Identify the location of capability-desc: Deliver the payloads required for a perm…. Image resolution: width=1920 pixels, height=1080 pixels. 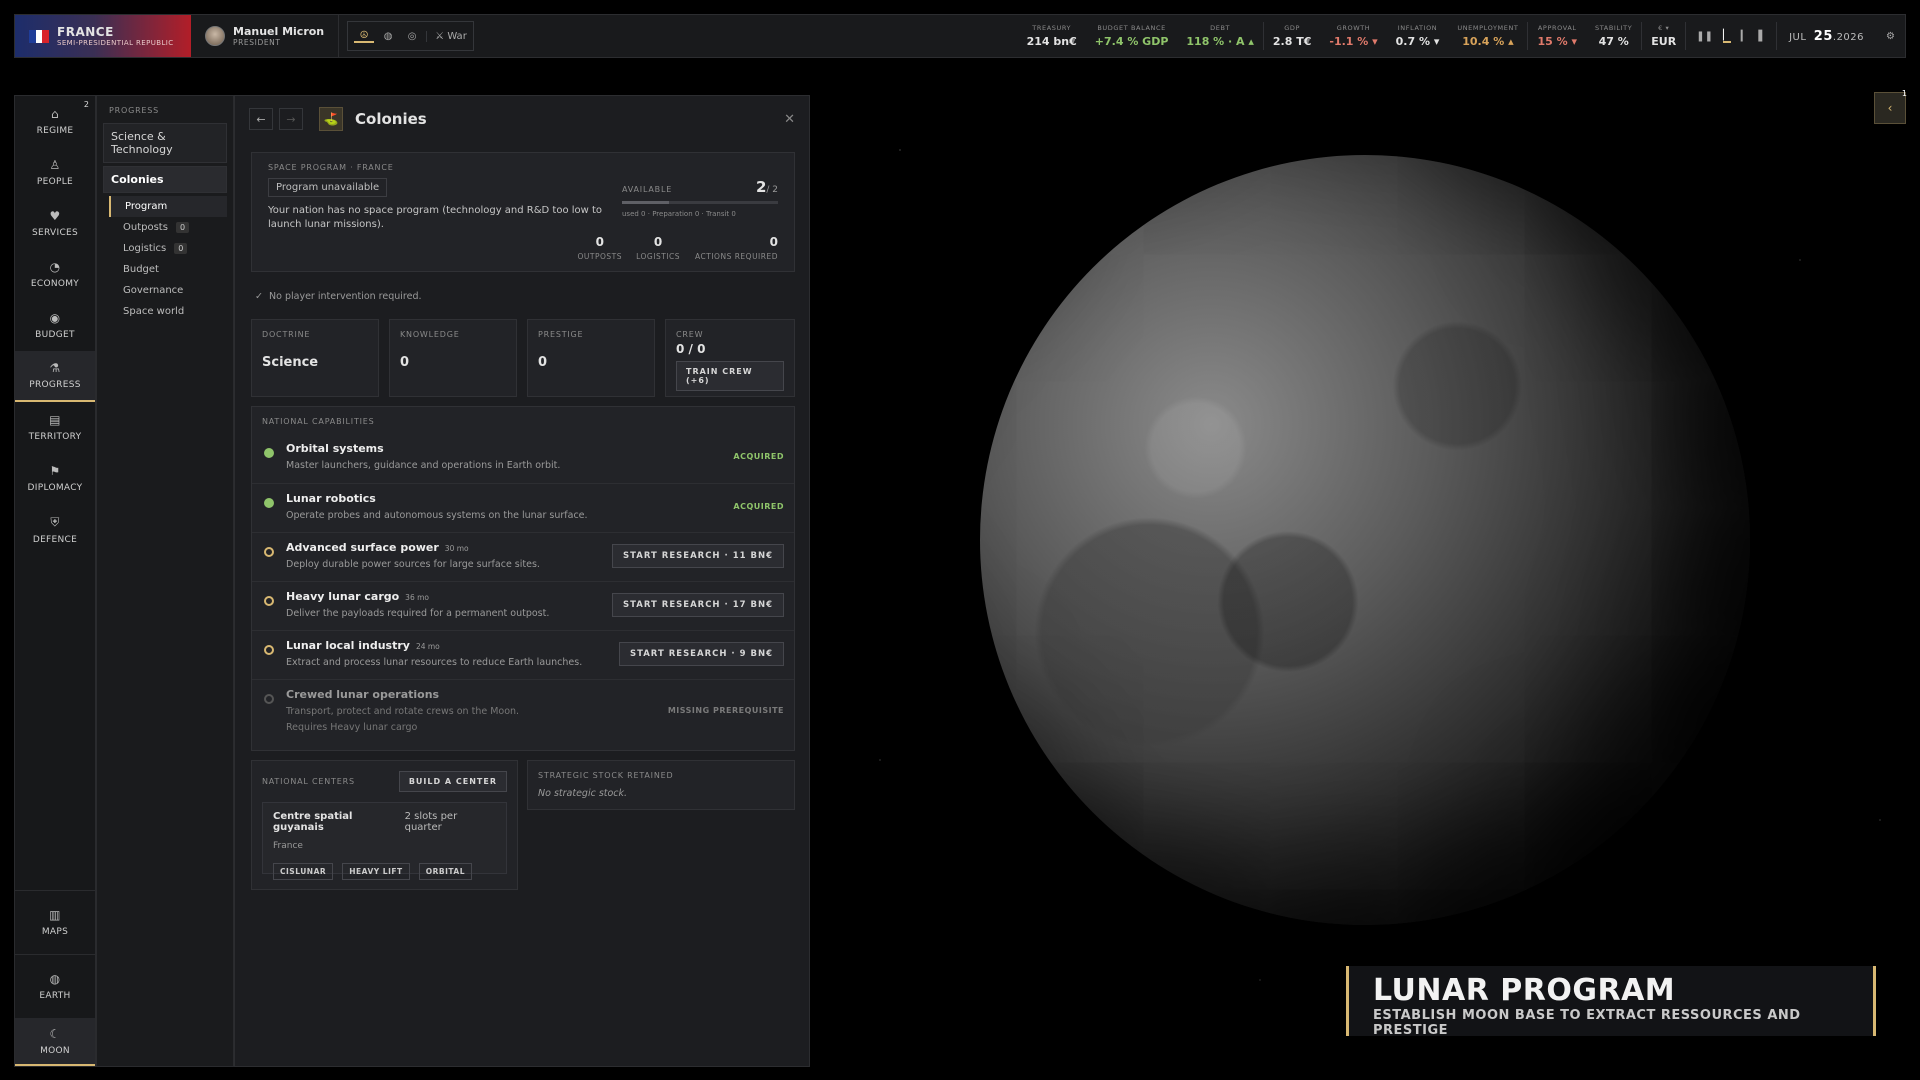
(418, 613).